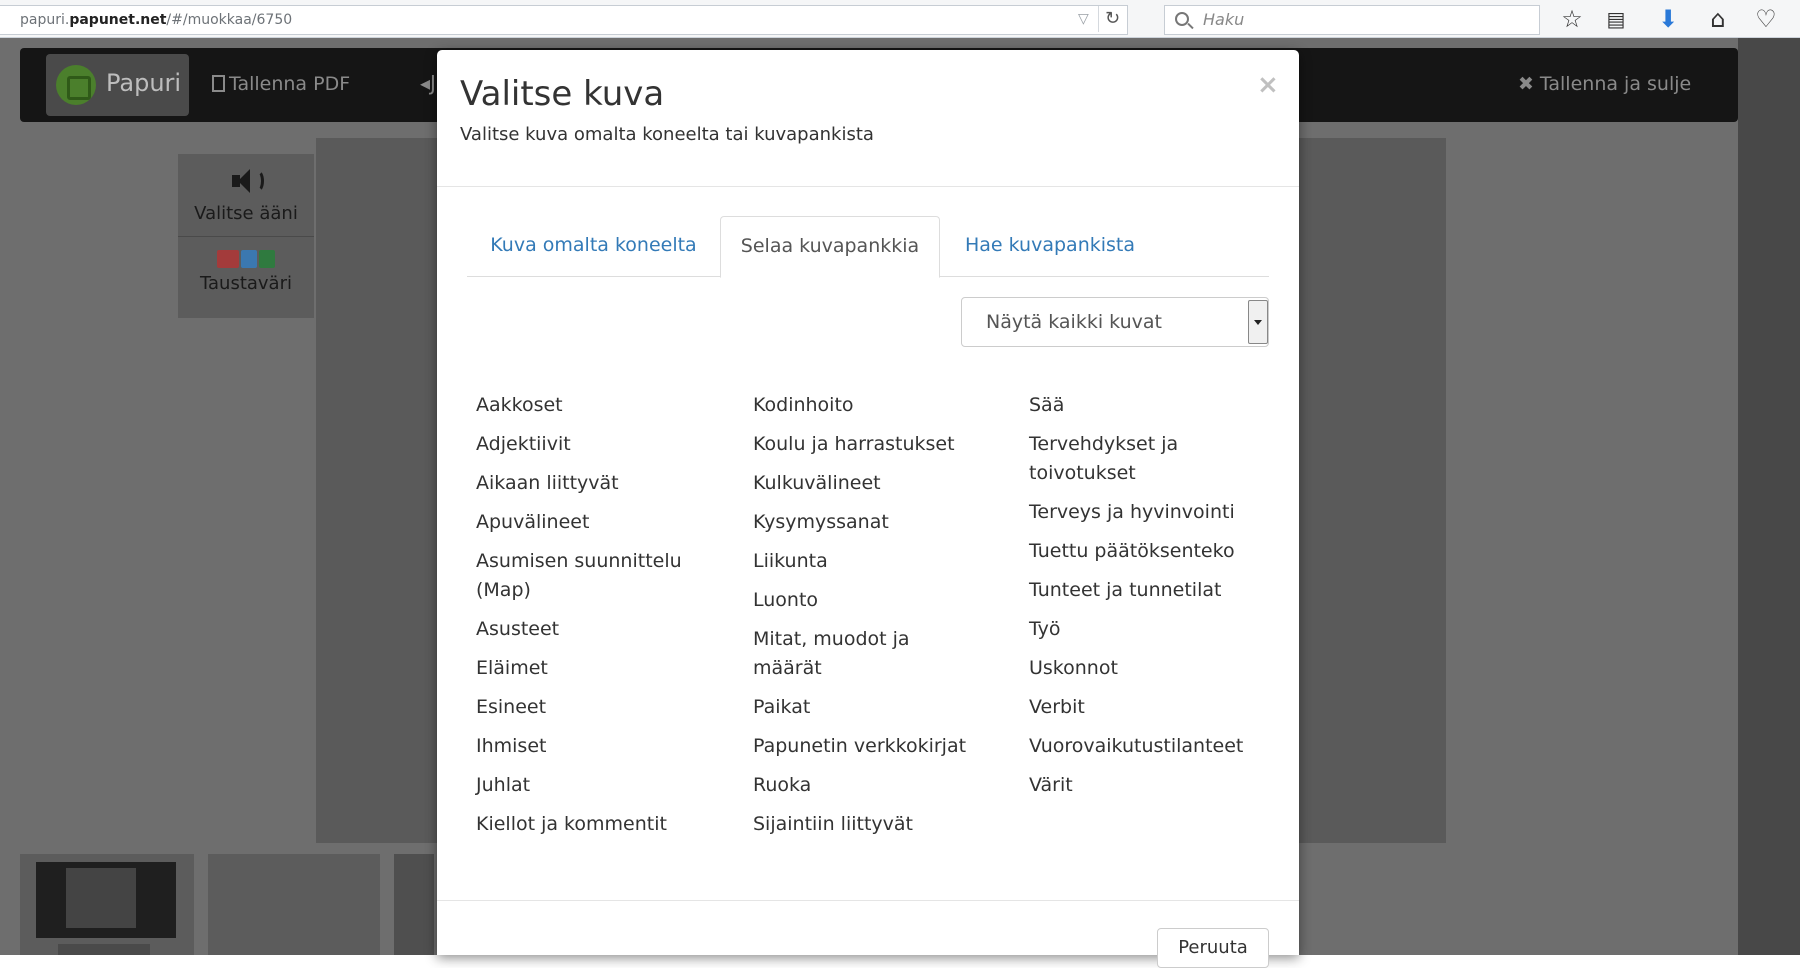 This screenshot has width=1800, height=968. What do you see at coordinates (1769, 496) in the screenshot?
I see `right-panel-shade` at bounding box center [1769, 496].